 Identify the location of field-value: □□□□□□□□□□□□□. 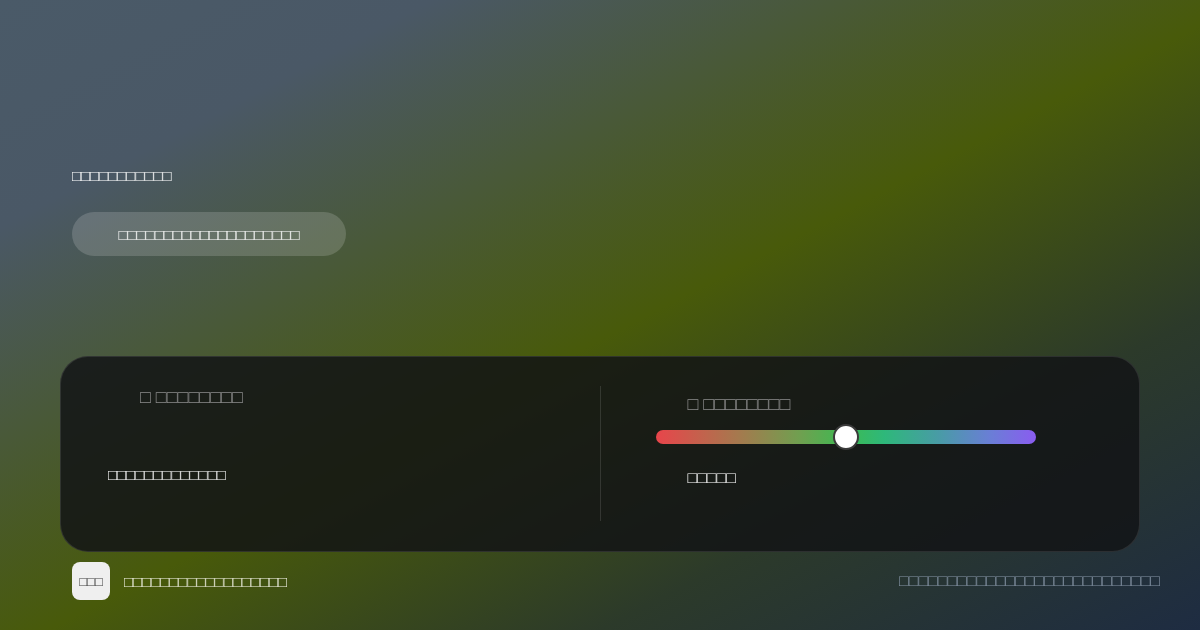
(167, 475).